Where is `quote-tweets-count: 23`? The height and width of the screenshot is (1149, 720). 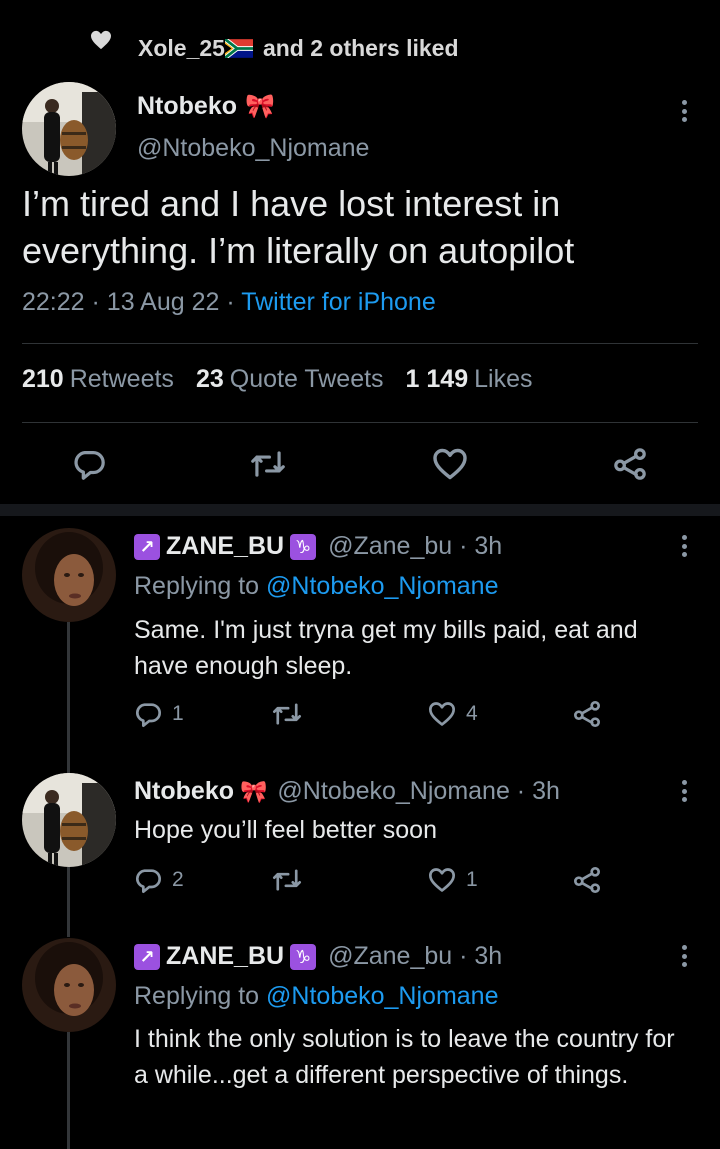 quote-tweets-count: 23 is located at coordinates (209, 379).